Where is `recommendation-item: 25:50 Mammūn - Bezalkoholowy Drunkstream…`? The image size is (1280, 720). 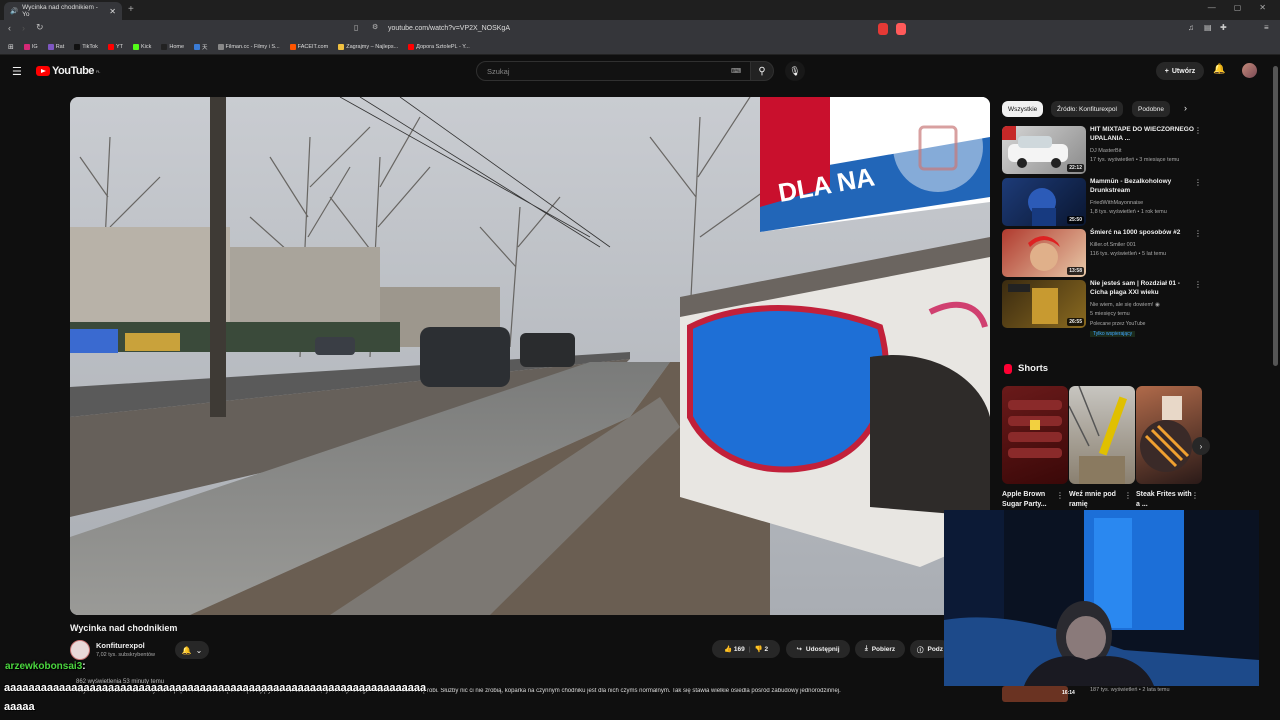
recommendation-item: 25:50 Mammūn - Bezalkoholowy Drunkstream… is located at coordinates (1102, 203).